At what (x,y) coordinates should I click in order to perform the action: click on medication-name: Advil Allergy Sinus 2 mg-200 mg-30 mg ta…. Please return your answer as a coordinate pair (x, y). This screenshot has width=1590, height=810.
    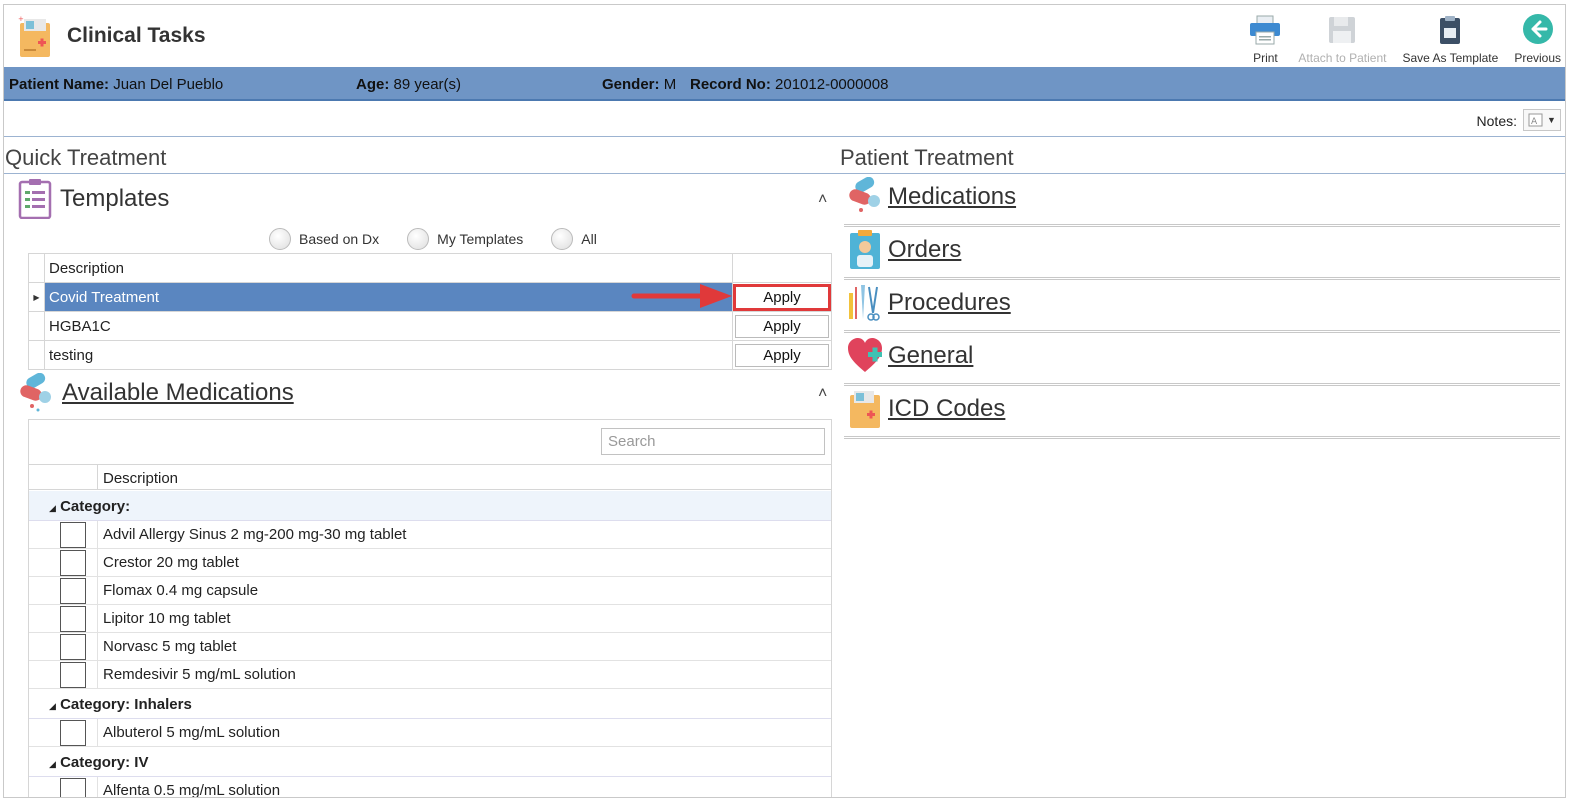
    Looking at the image, I should click on (255, 534).